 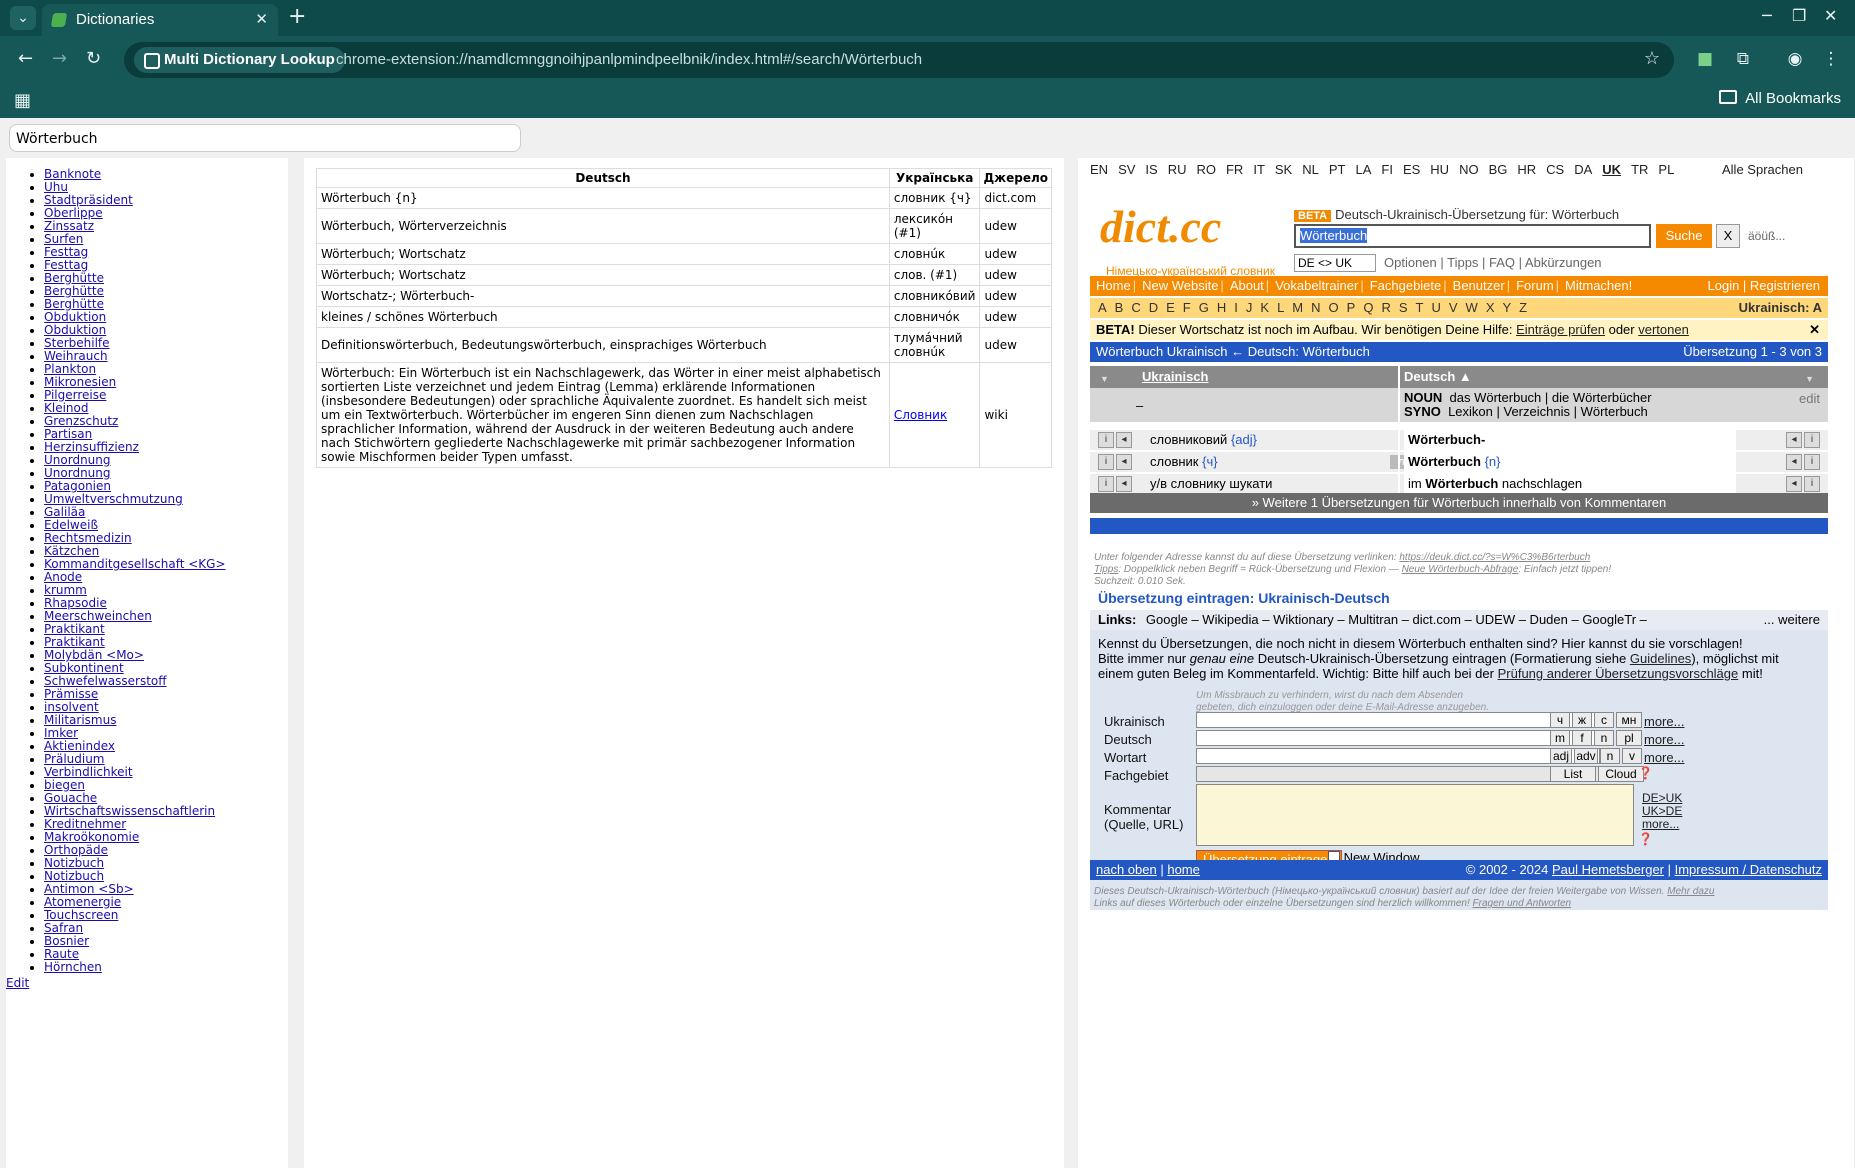 What do you see at coordinates (1526, 169) in the screenshot?
I see `language-hr: HR` at bounding box center [1526, 169].